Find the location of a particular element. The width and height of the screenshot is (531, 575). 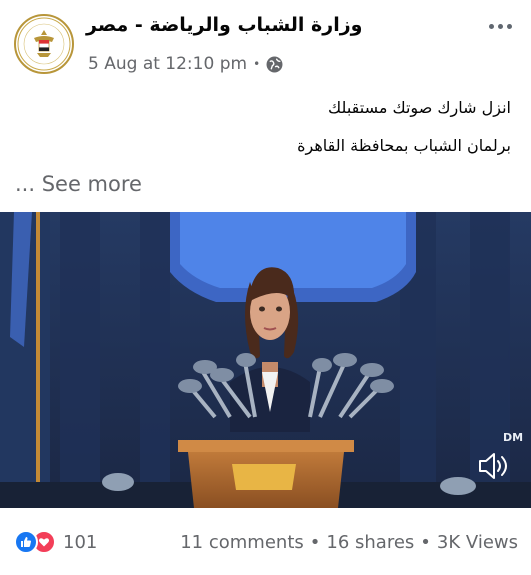

ministry-logo is located at coordinates (44, 44).